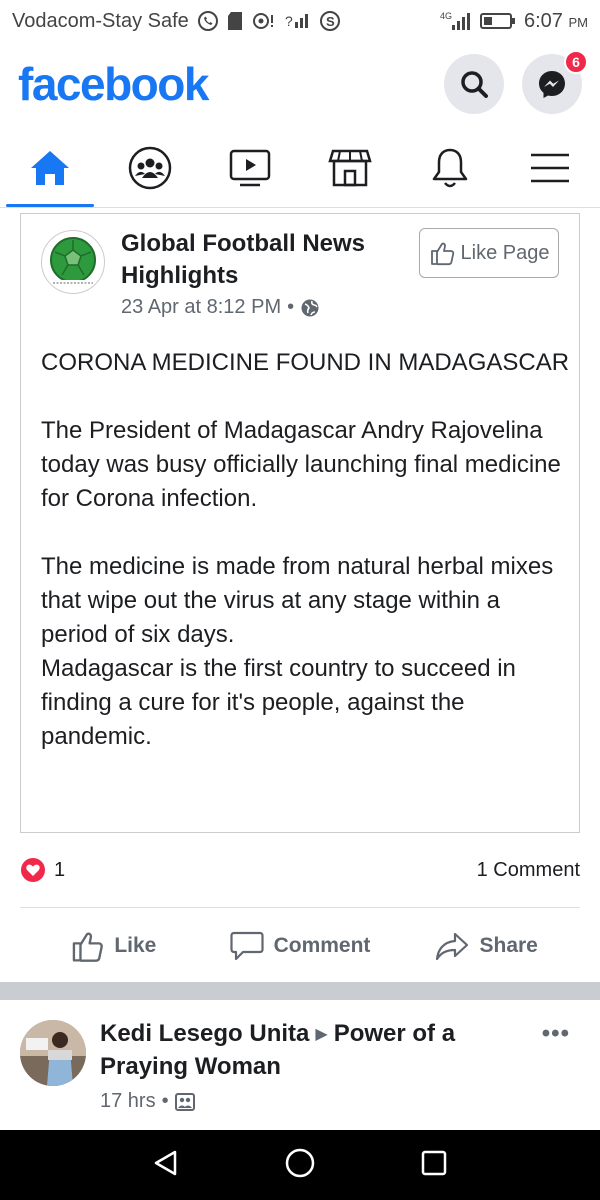 The height and width of the screenshot is (1200, 600). Describe the element at coordinates (59, 870) in the screenshot. I see `reaction-count: 1` at that location.